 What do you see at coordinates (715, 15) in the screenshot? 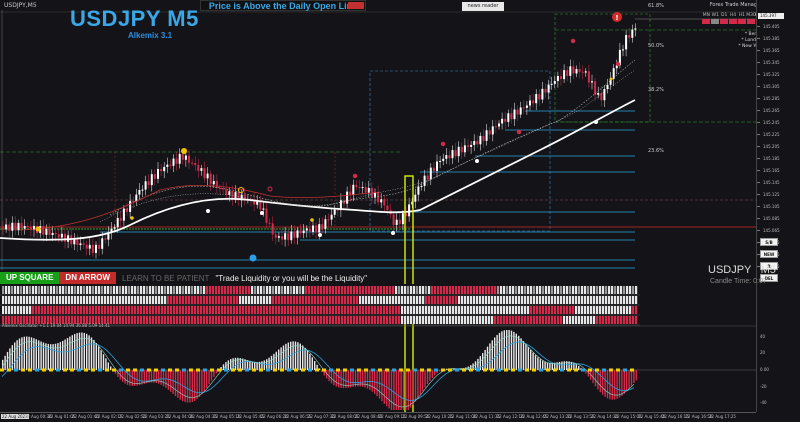
I see `timeframe-label: W1` at bounding box center [715, 15].